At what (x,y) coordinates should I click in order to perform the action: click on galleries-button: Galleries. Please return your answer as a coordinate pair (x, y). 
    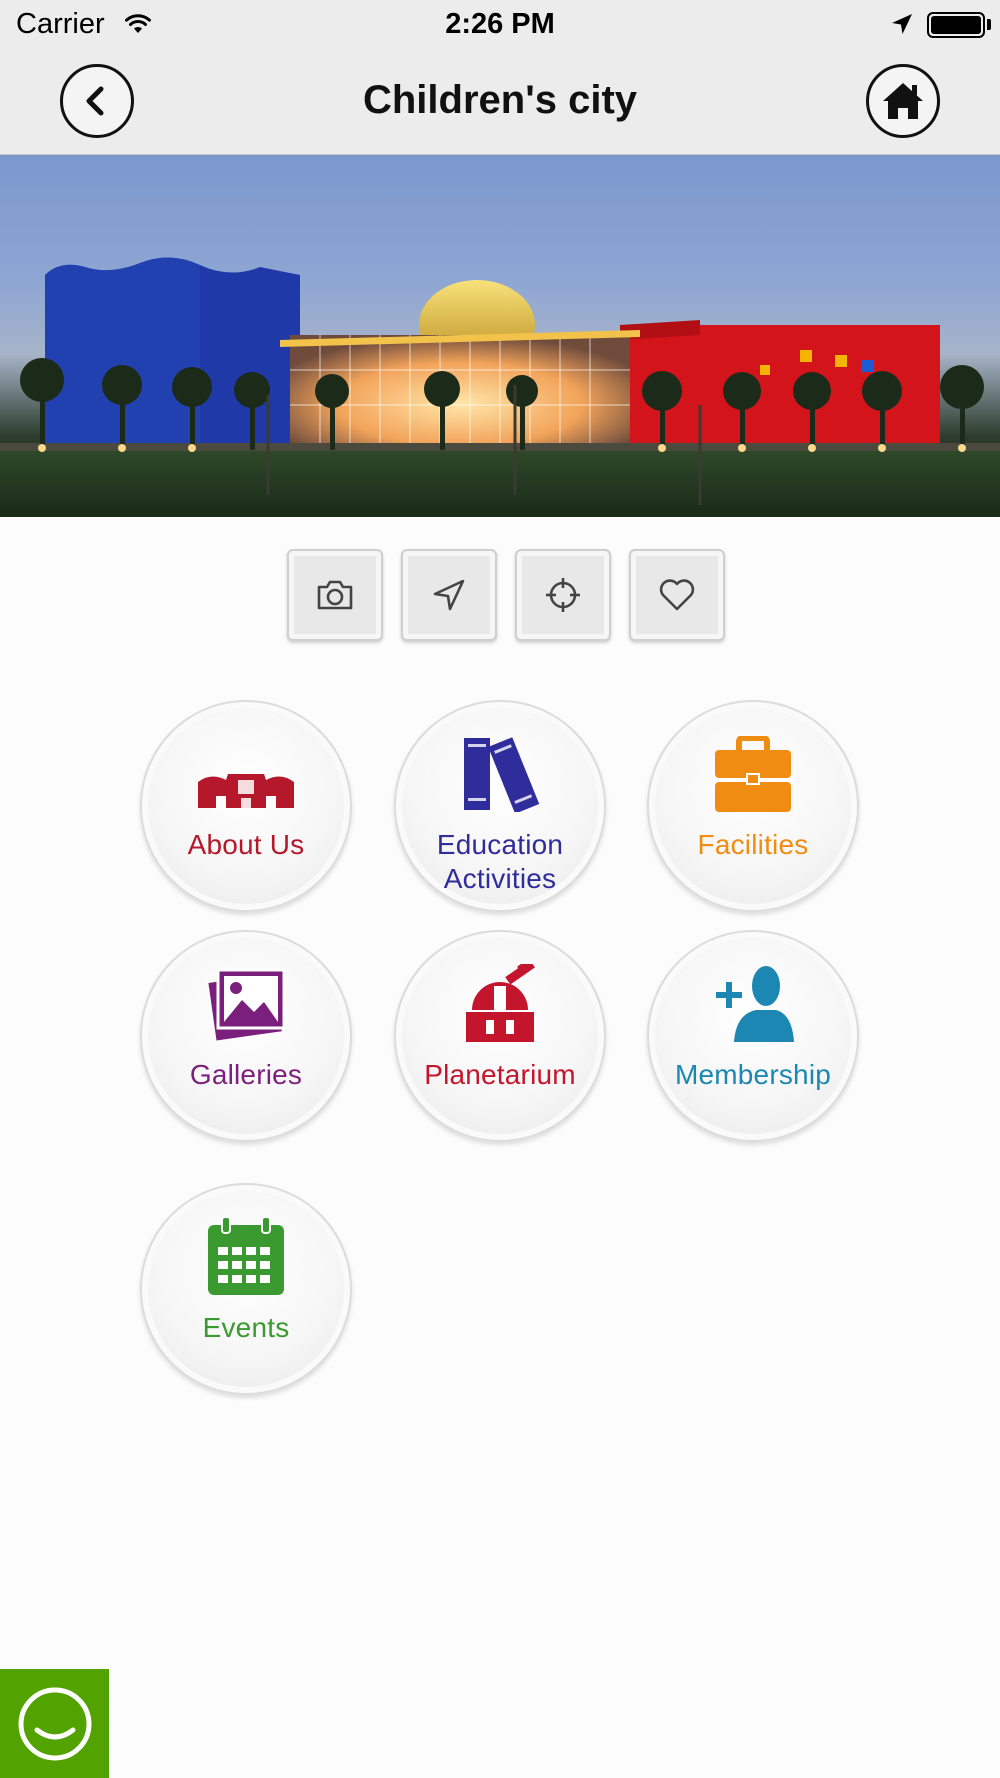
    Looking at the image, I should click on (246, 1036).